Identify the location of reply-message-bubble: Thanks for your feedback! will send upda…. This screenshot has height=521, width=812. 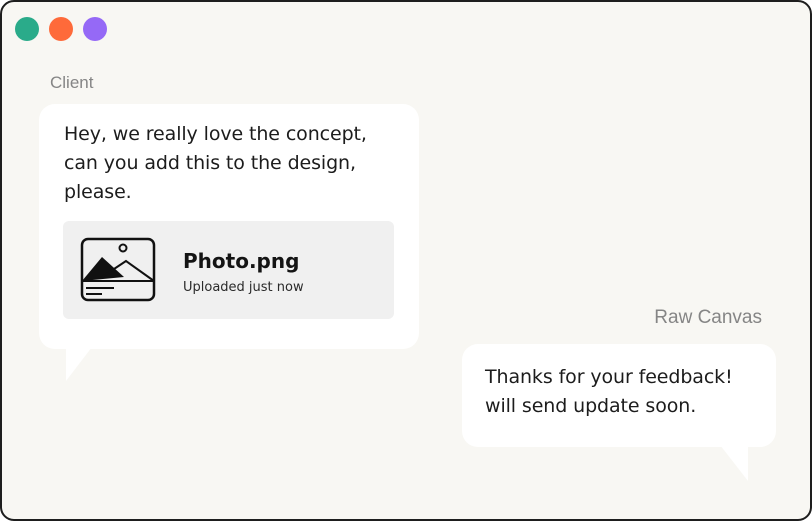
(619, 412).